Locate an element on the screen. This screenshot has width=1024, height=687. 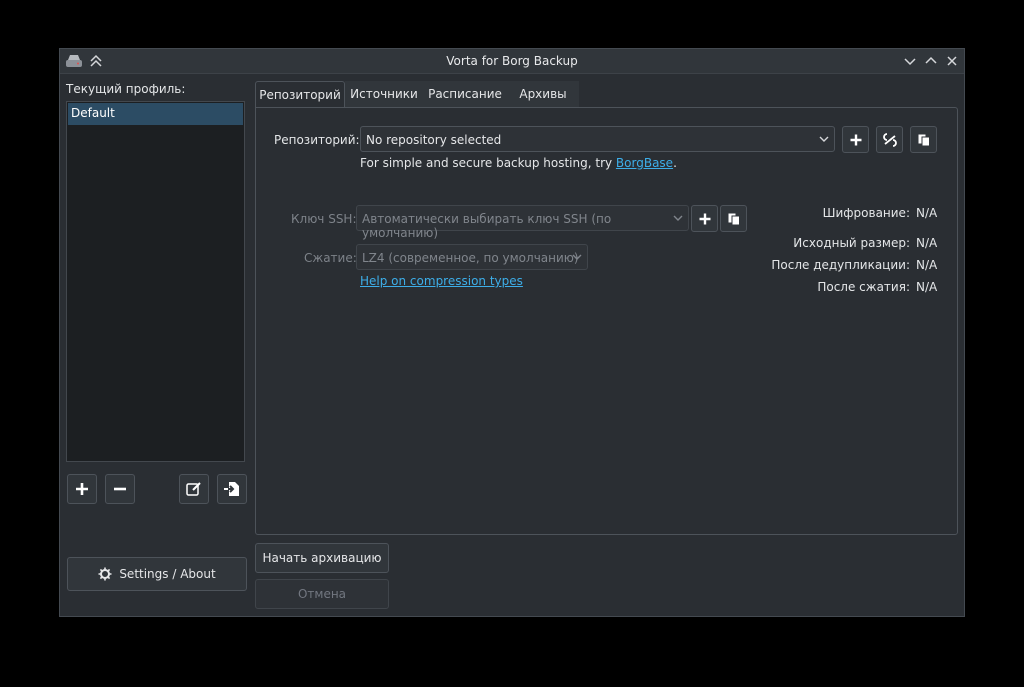
encryption-label: Шифрование: is located at coordinates (866, 213).